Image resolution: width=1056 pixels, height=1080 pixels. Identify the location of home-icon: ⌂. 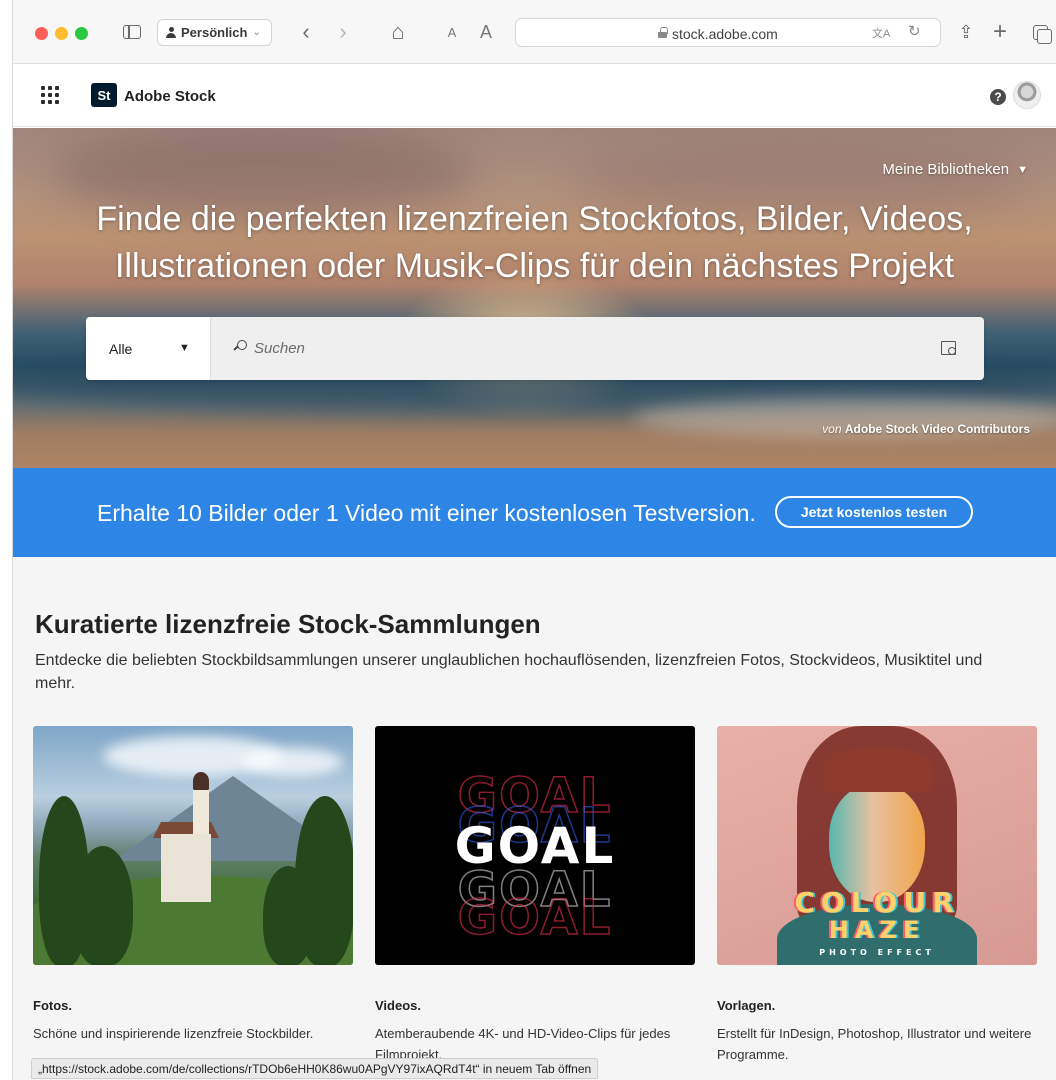
(398, 32).